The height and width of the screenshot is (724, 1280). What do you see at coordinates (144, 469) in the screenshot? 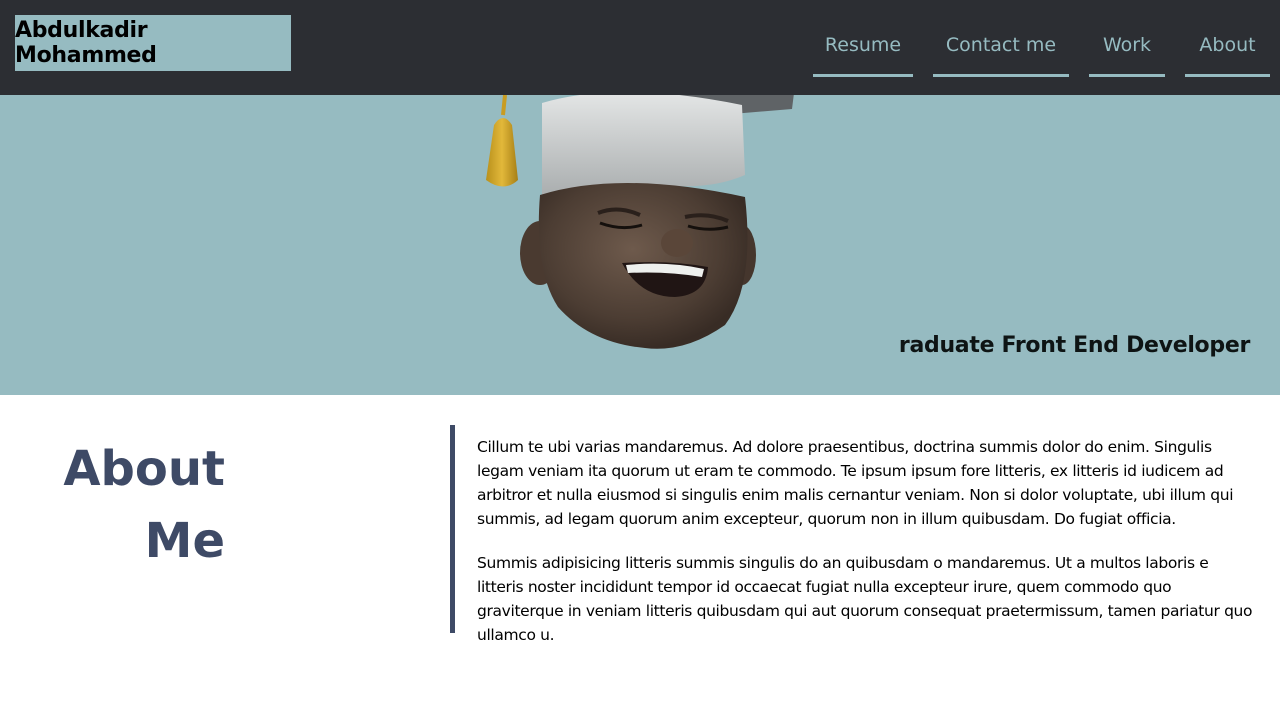
I see `about-heading-line1: About` at bounding box center [144, 469].